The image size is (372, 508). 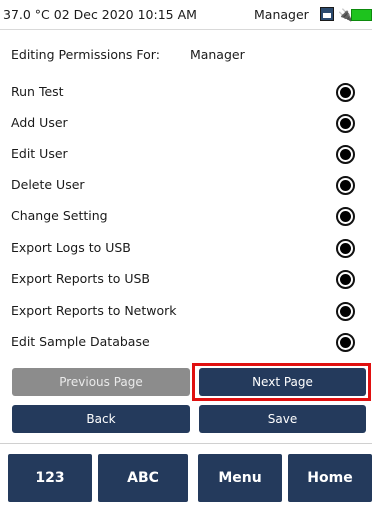 I want to click on status-user: Manager, so click(x=281, y=14).